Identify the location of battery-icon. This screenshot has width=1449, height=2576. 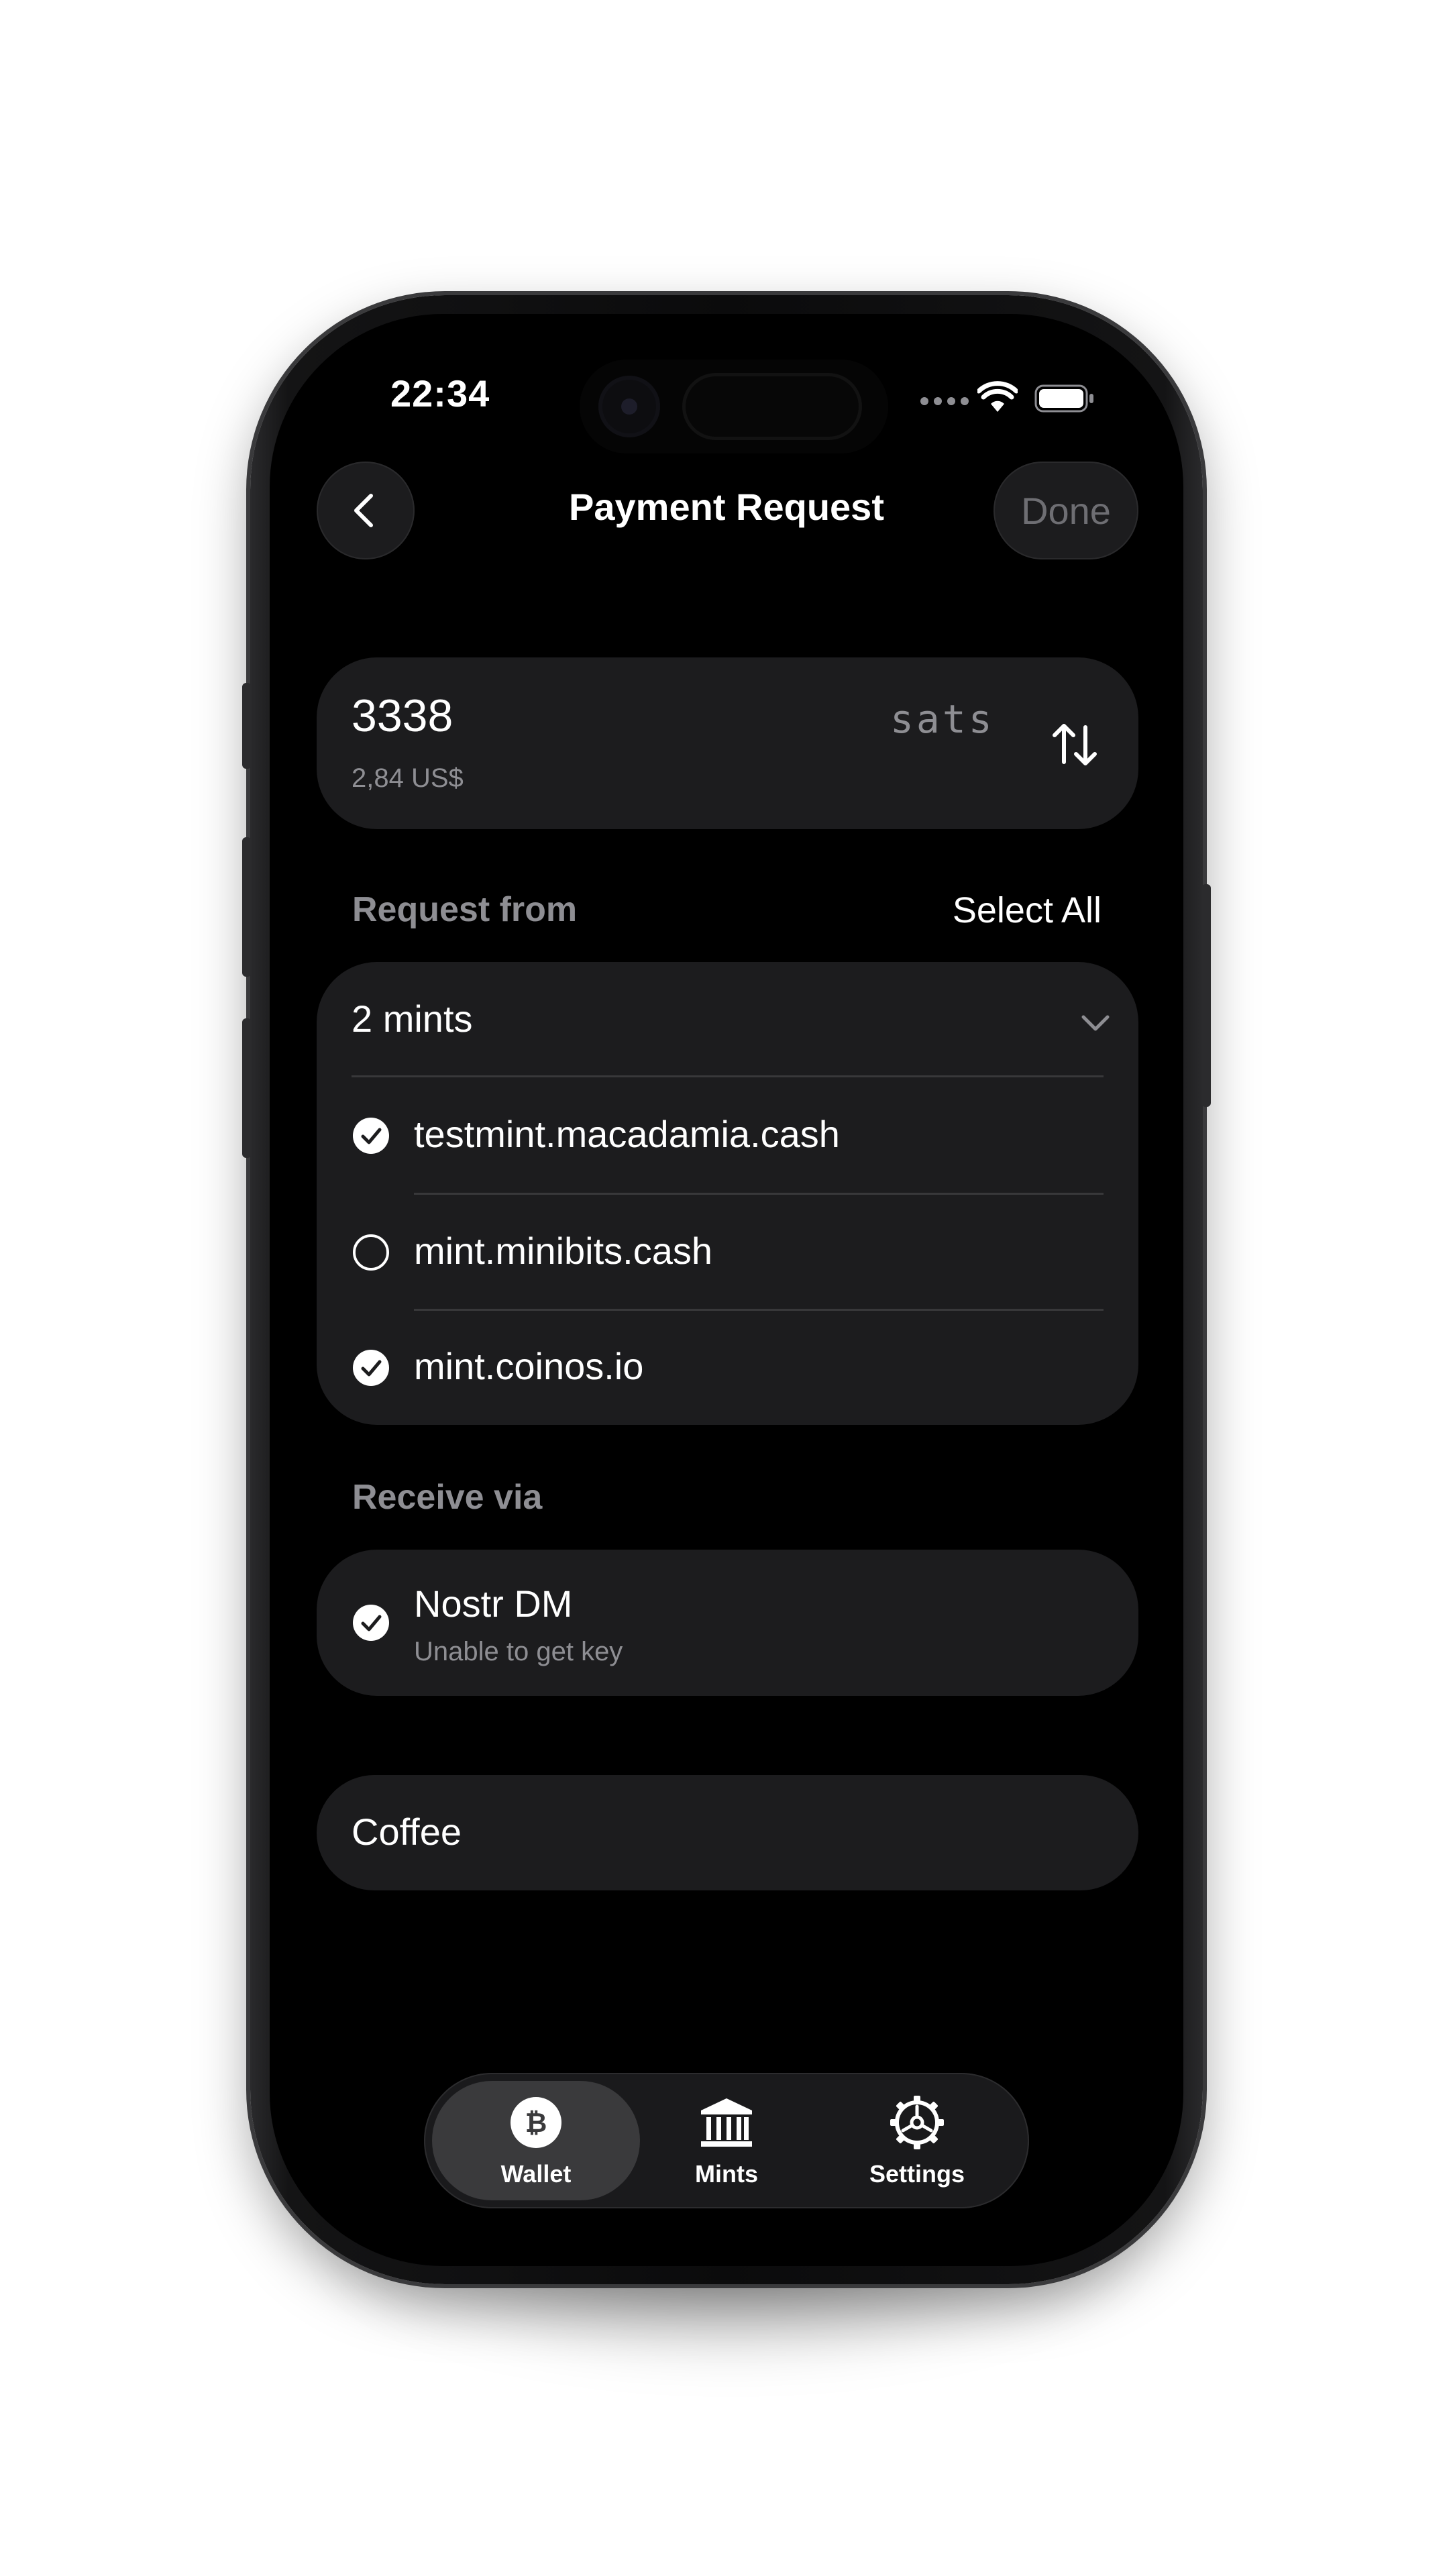
(1063, 398).